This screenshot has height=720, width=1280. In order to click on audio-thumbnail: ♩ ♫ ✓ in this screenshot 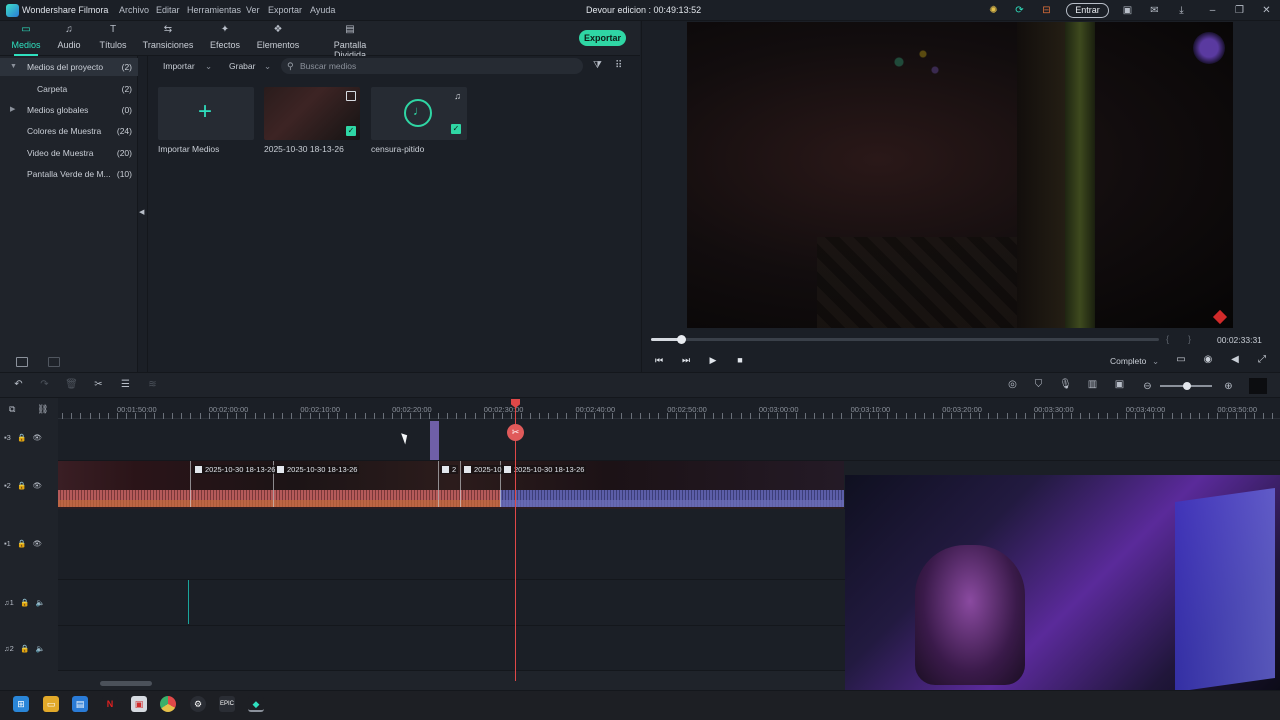, I will do `click(419, 113)`.